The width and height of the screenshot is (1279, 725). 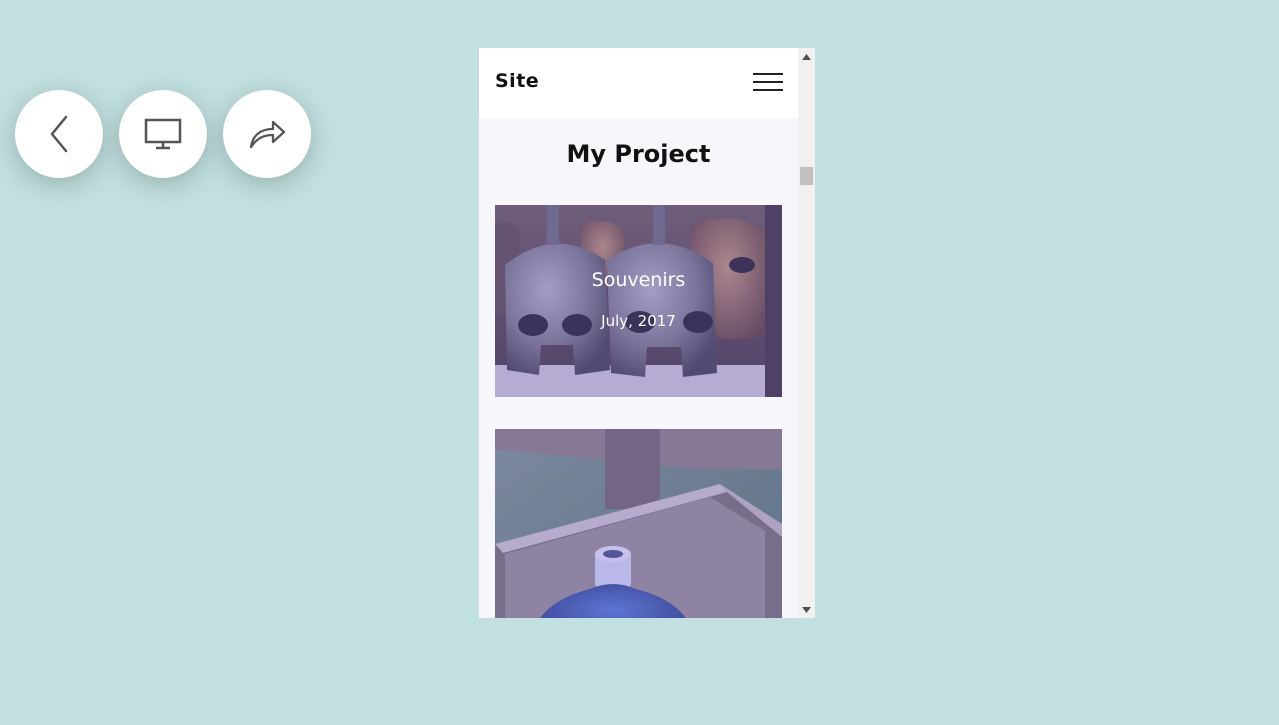 I want to click on card-title: Souvenirs, so click(x=638, y=280).